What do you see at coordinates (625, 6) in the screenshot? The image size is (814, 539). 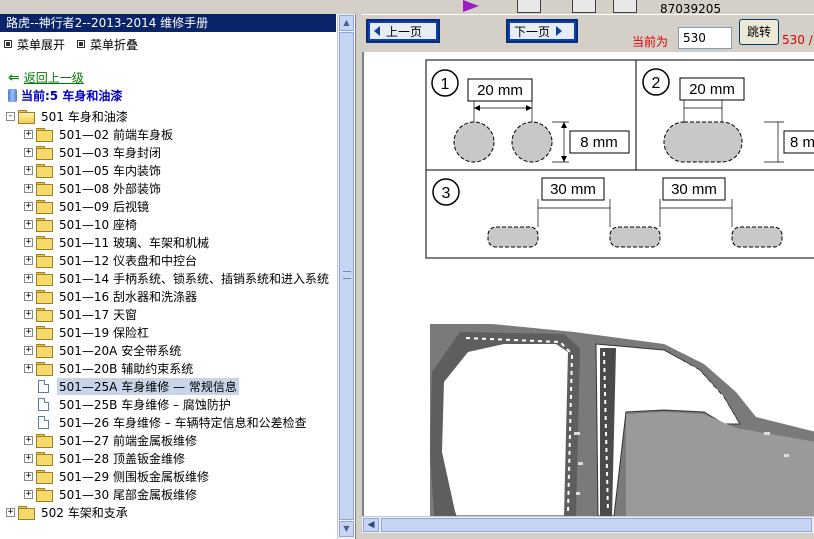 I see `back-arrow-icon` at bounding box center [625, 6].